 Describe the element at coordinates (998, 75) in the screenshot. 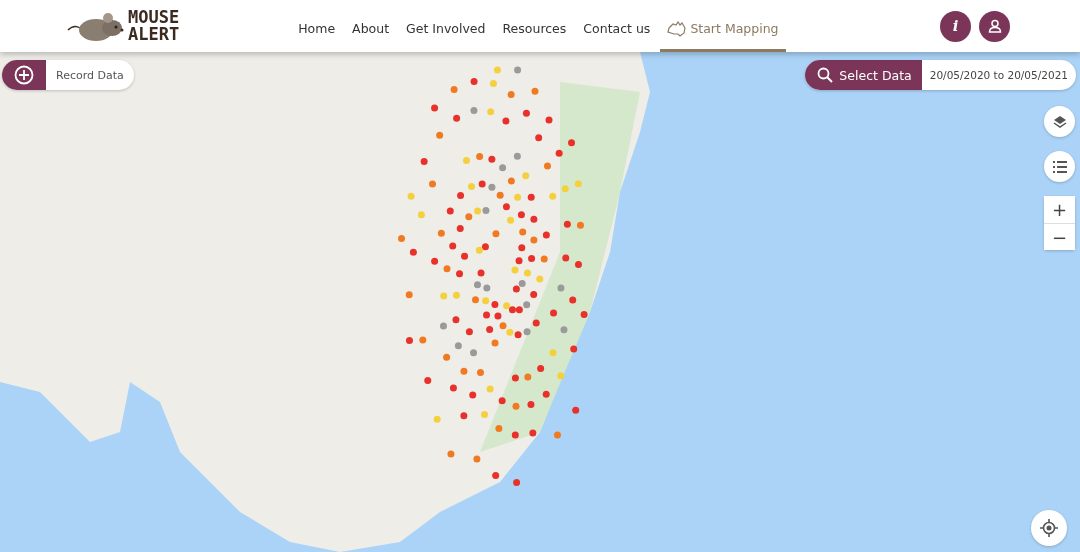

I see `date-range: 20/05/2020 to 20/05/2021` at that location.